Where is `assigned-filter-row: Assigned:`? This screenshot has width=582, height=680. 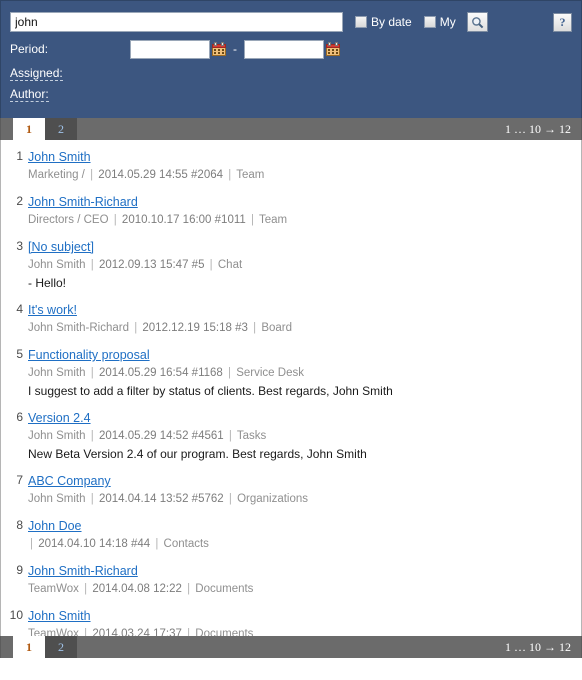
assigned-filter-row: Assigned: is located at coordinates (291, 71).